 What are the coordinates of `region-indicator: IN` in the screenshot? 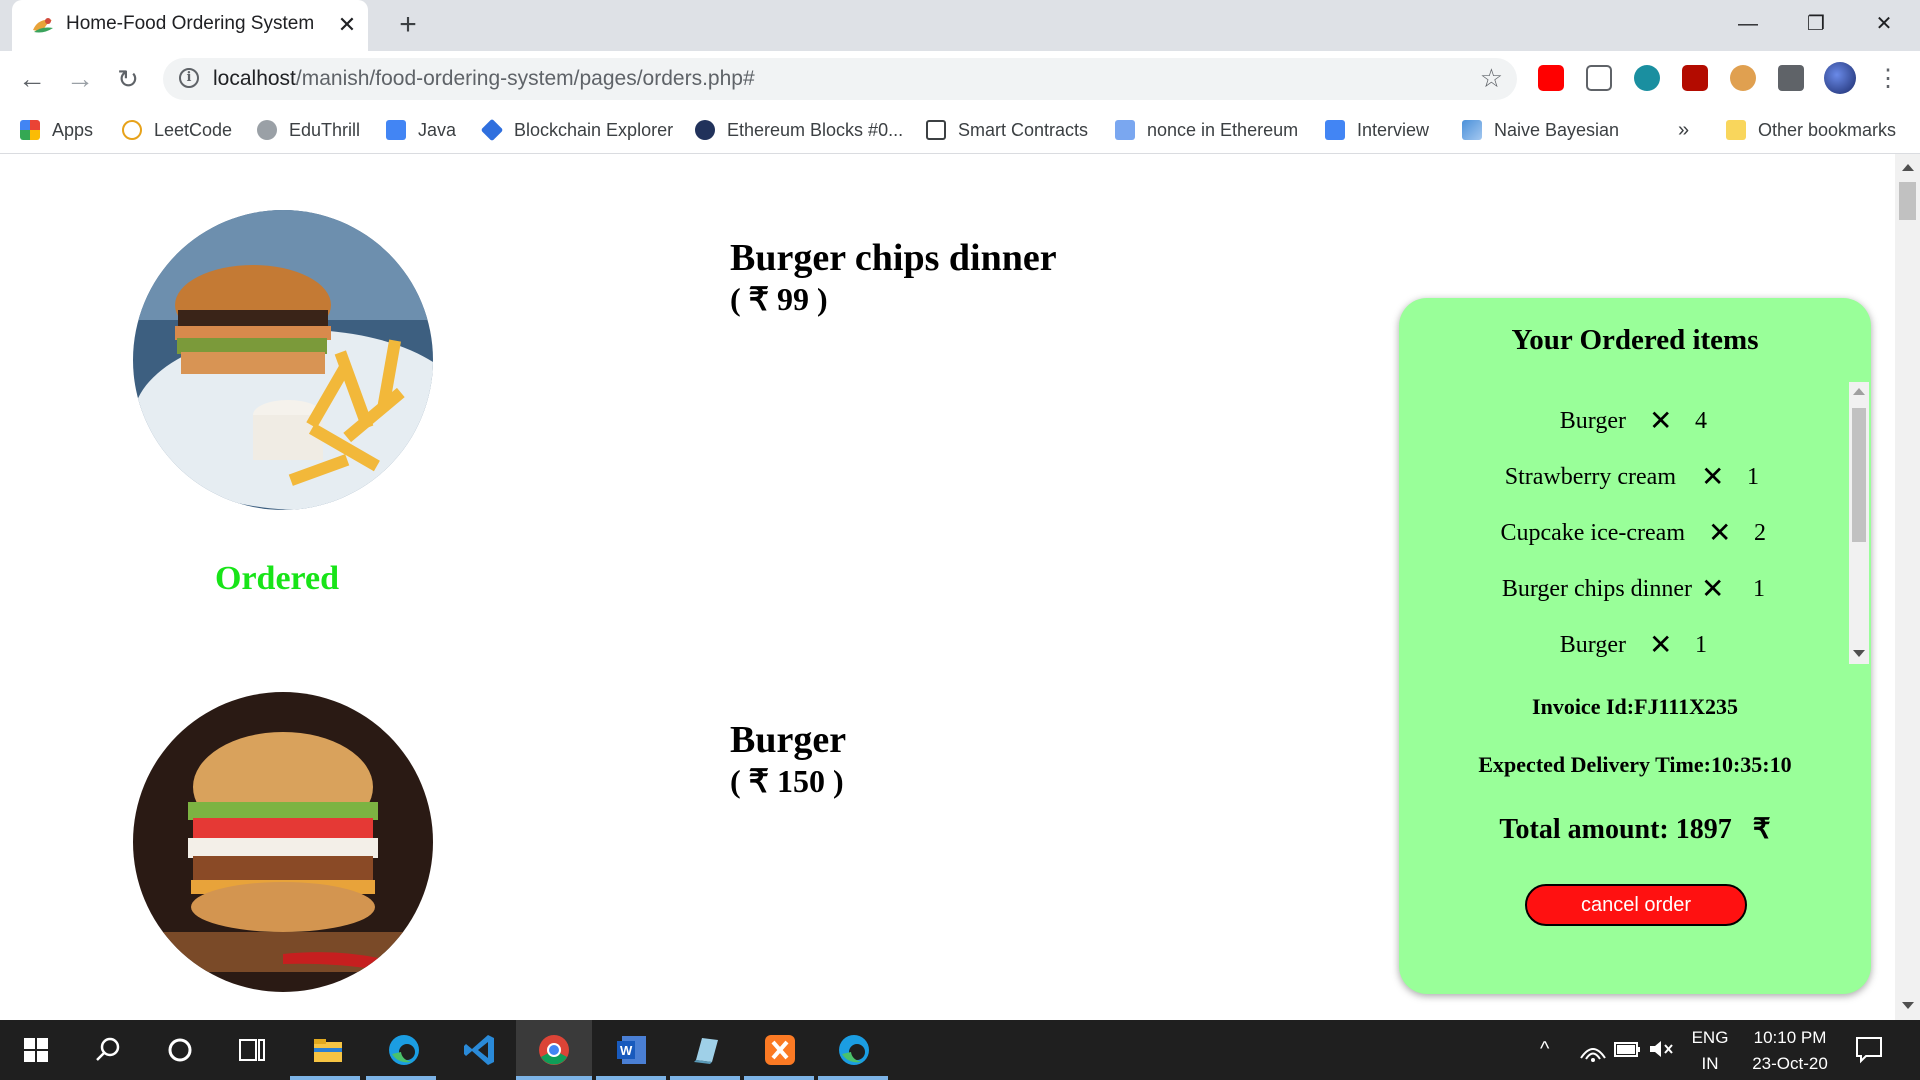 It's located at (1710, 1064).